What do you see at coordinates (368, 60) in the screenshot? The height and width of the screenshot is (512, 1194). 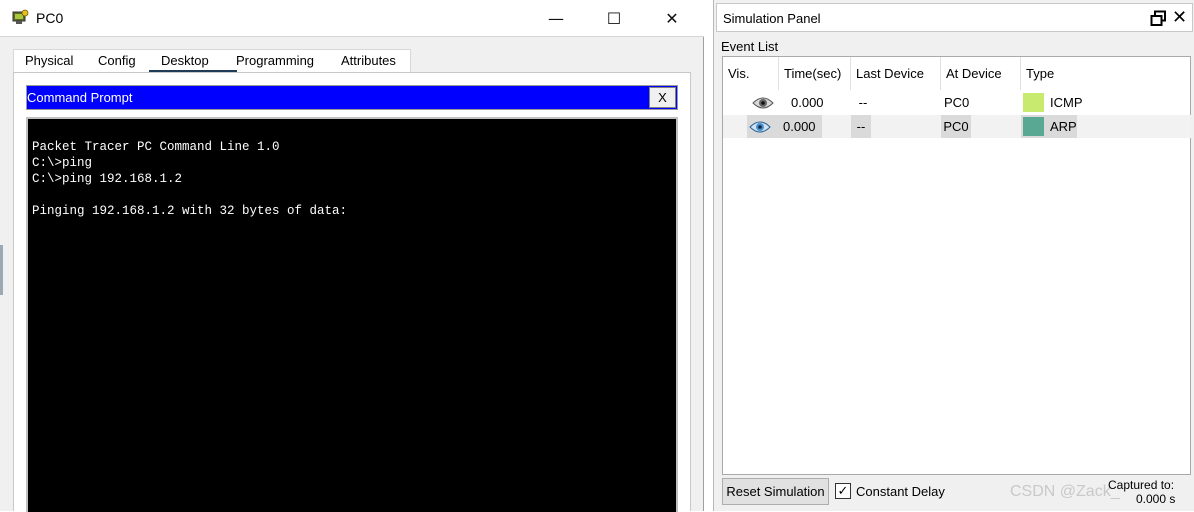 I see `tab-attributes: Attributes` at bounding box center [368, 60].